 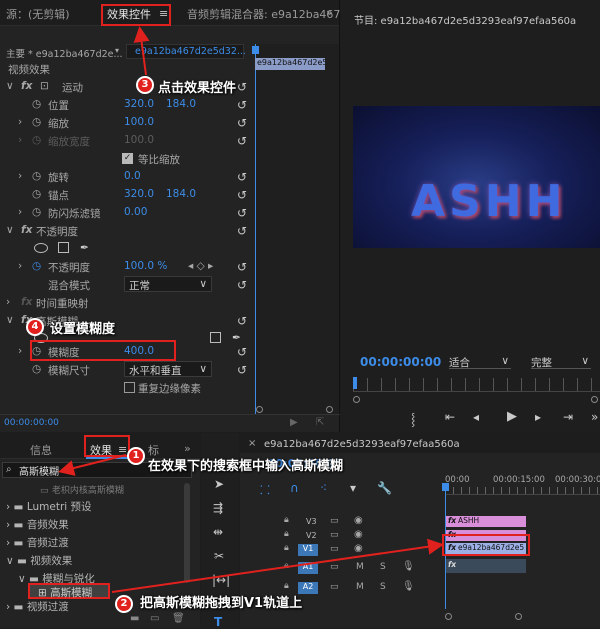 I want to click on tree-item-audio-effects: › ▬ 音频效果, so click(x=37, y=526).